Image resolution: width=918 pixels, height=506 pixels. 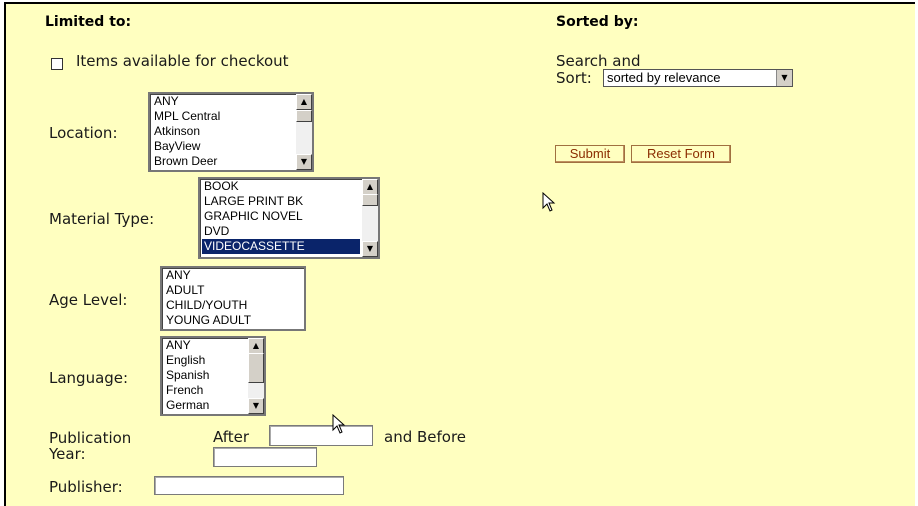 What do you see at coordinates (281, 186) in the screenshot?
I see `material-option: BOOK` at bounding box center [281, 186].